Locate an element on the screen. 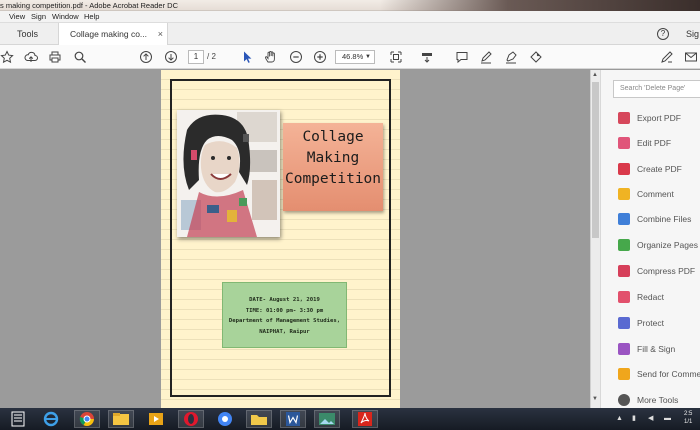 Image resolution: width=700 pixels, height=430 pixels. menu-view: View is located at coordinates (17, 17).